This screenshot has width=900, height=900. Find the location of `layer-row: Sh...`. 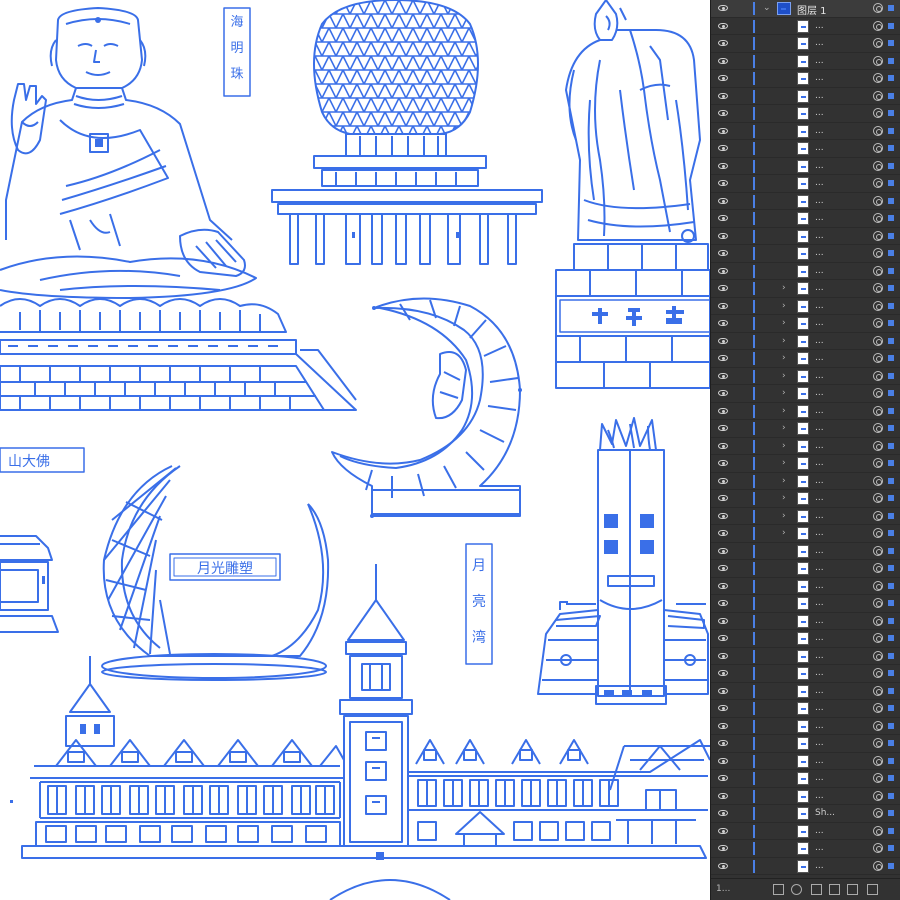

layer-row: Sh... is located at coordinates (805, 814).